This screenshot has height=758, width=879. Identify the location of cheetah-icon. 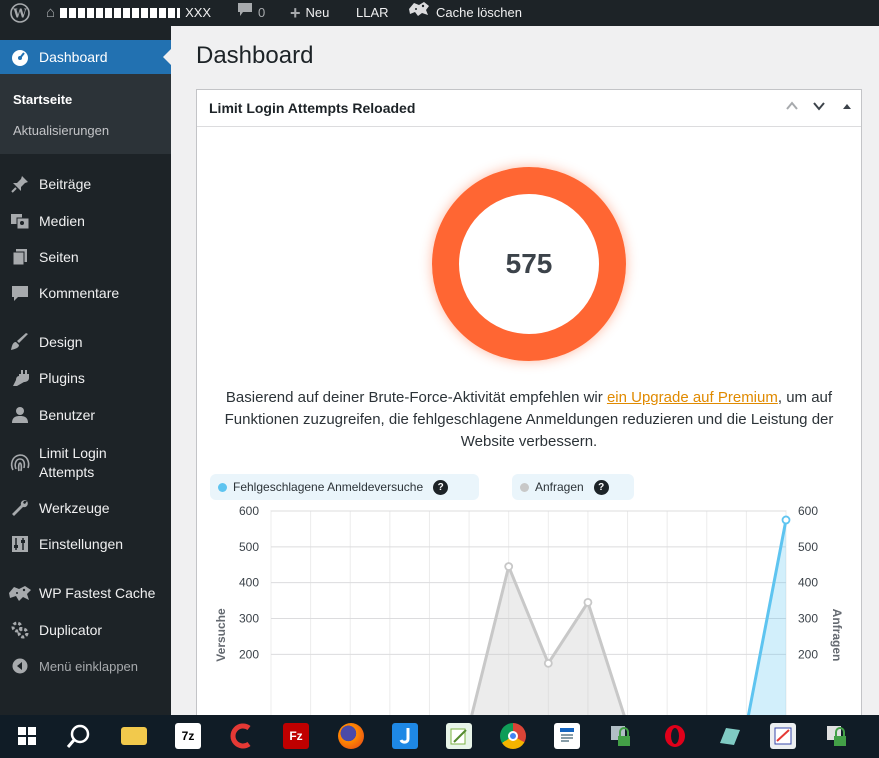
(19, 593).